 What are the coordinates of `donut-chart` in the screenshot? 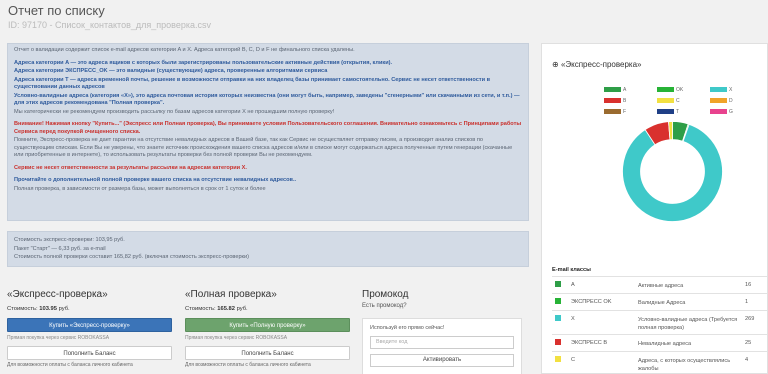 It's located at (672, 171).